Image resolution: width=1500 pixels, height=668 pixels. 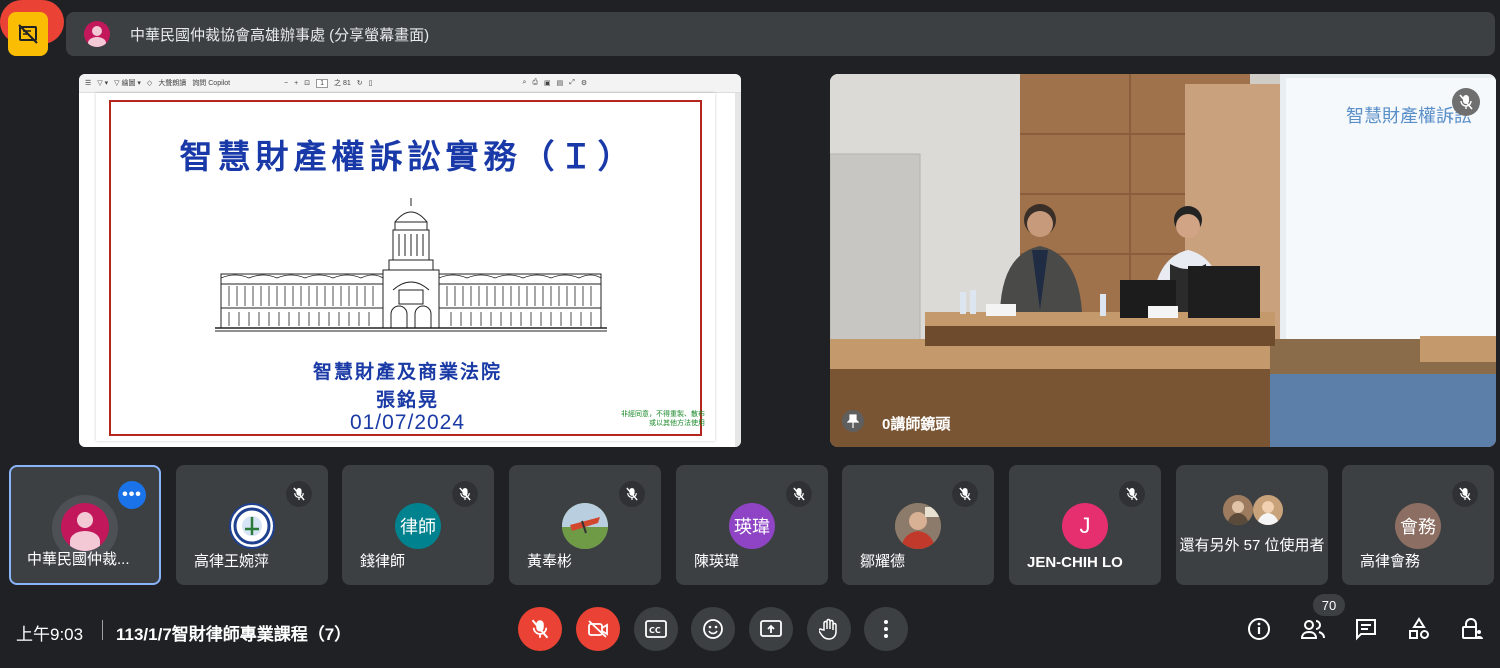 I want to click on camera-toggle-button, so click(x=598, y=629).